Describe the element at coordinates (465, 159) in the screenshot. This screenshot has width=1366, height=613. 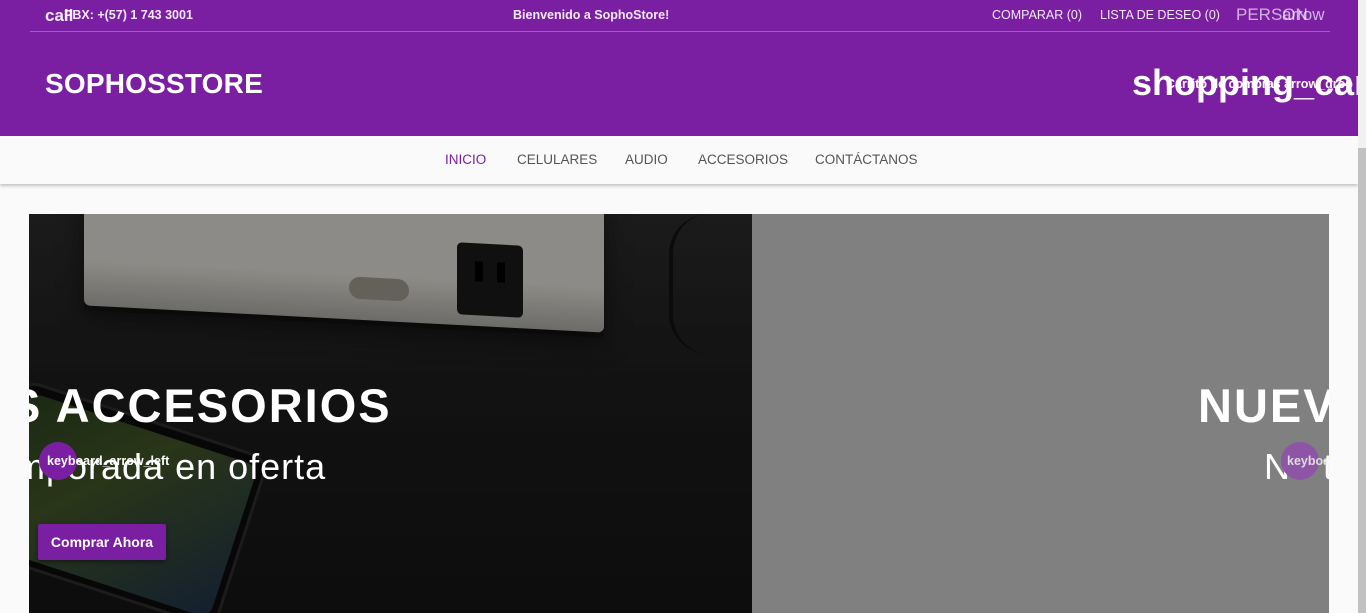
I see `nav-item-inicio: INICIO` at that location.